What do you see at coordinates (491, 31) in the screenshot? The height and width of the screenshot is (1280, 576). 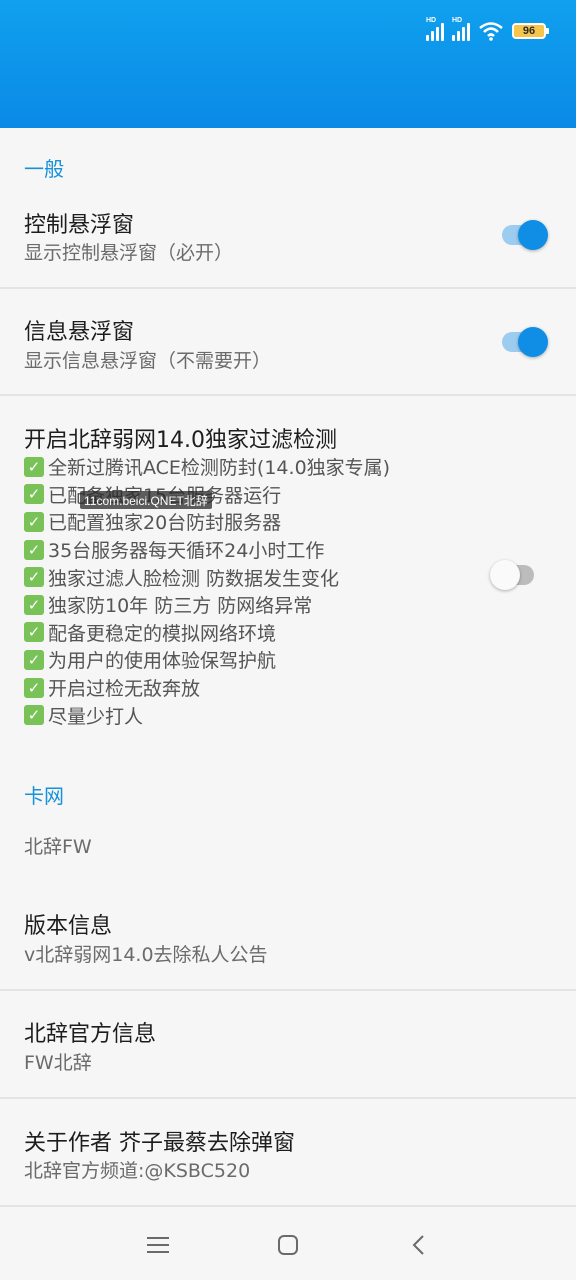 I see `wifi-icon` at bounding box center [491, 31].